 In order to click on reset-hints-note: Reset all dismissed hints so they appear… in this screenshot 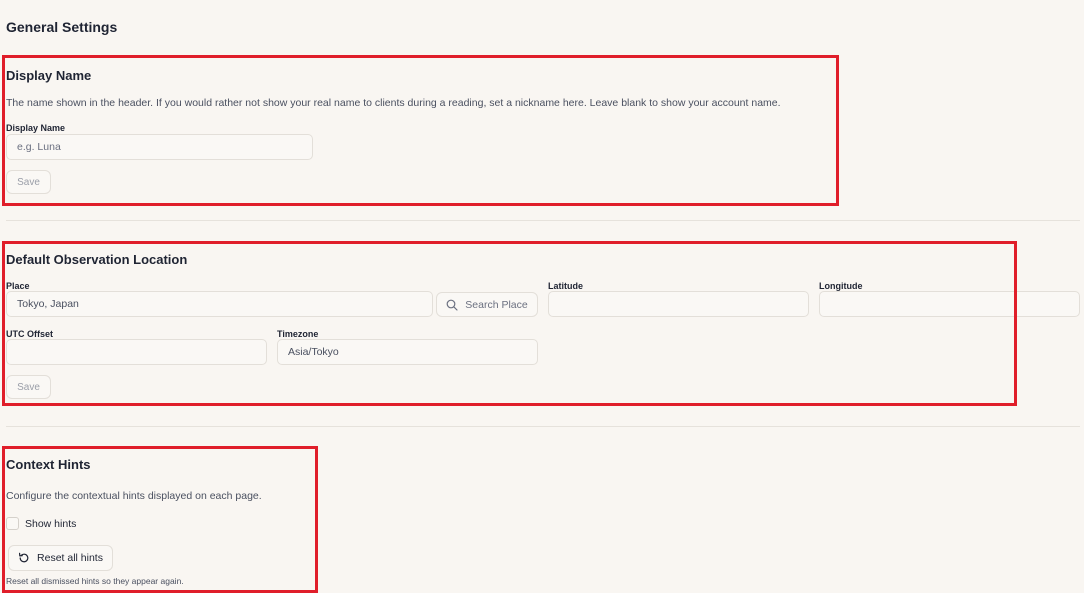, I will do `click(95, 581)`.